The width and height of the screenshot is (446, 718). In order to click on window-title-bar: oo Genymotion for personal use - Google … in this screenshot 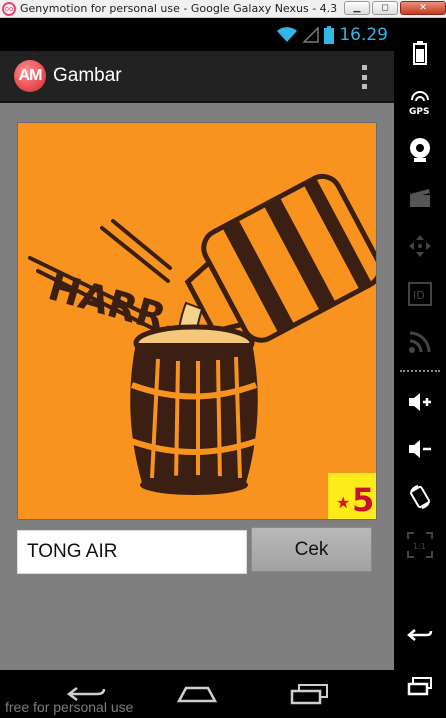, I will do `click(223, 9)`.